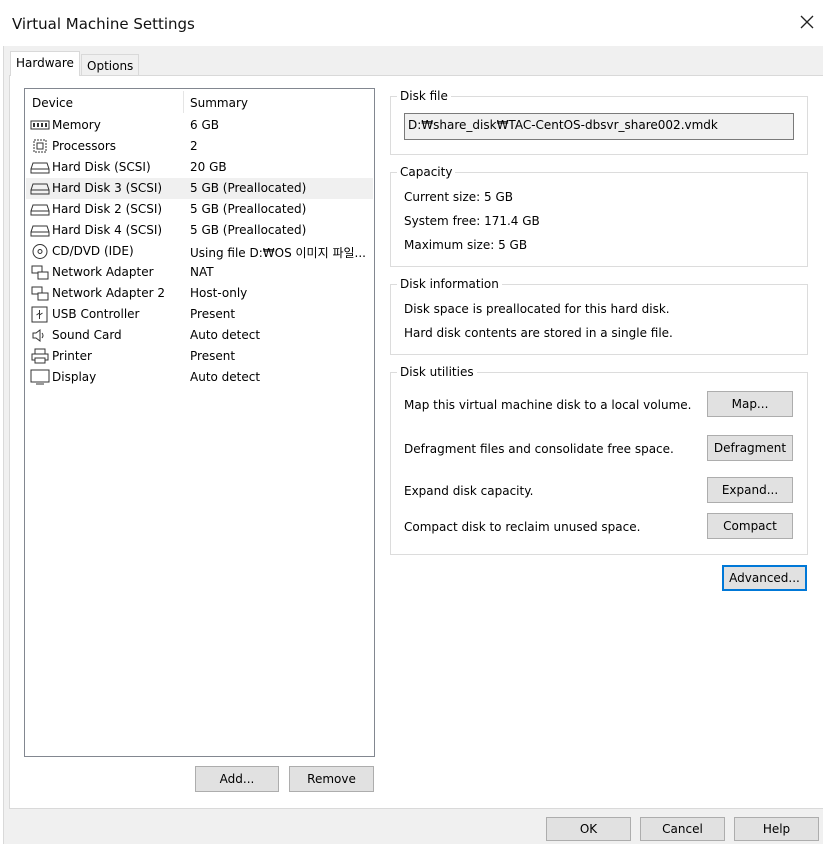 The image size is (823, 844). I want to click on device-row-memory: Memory 6 GB, so click(199, 125).